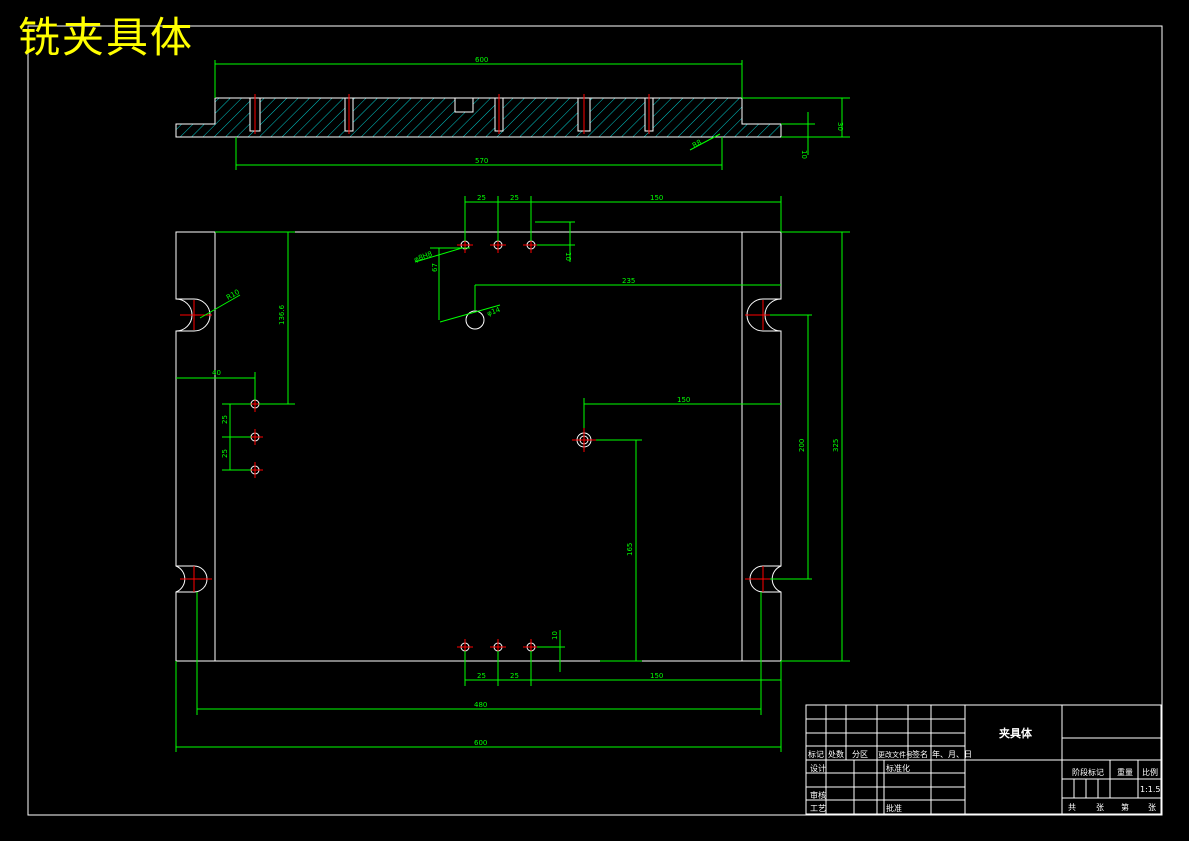  What do you see at coordinates (630, 549) in the screenshot?
I see `dim-pin-dy: 165` at bounding box center [630, 549].